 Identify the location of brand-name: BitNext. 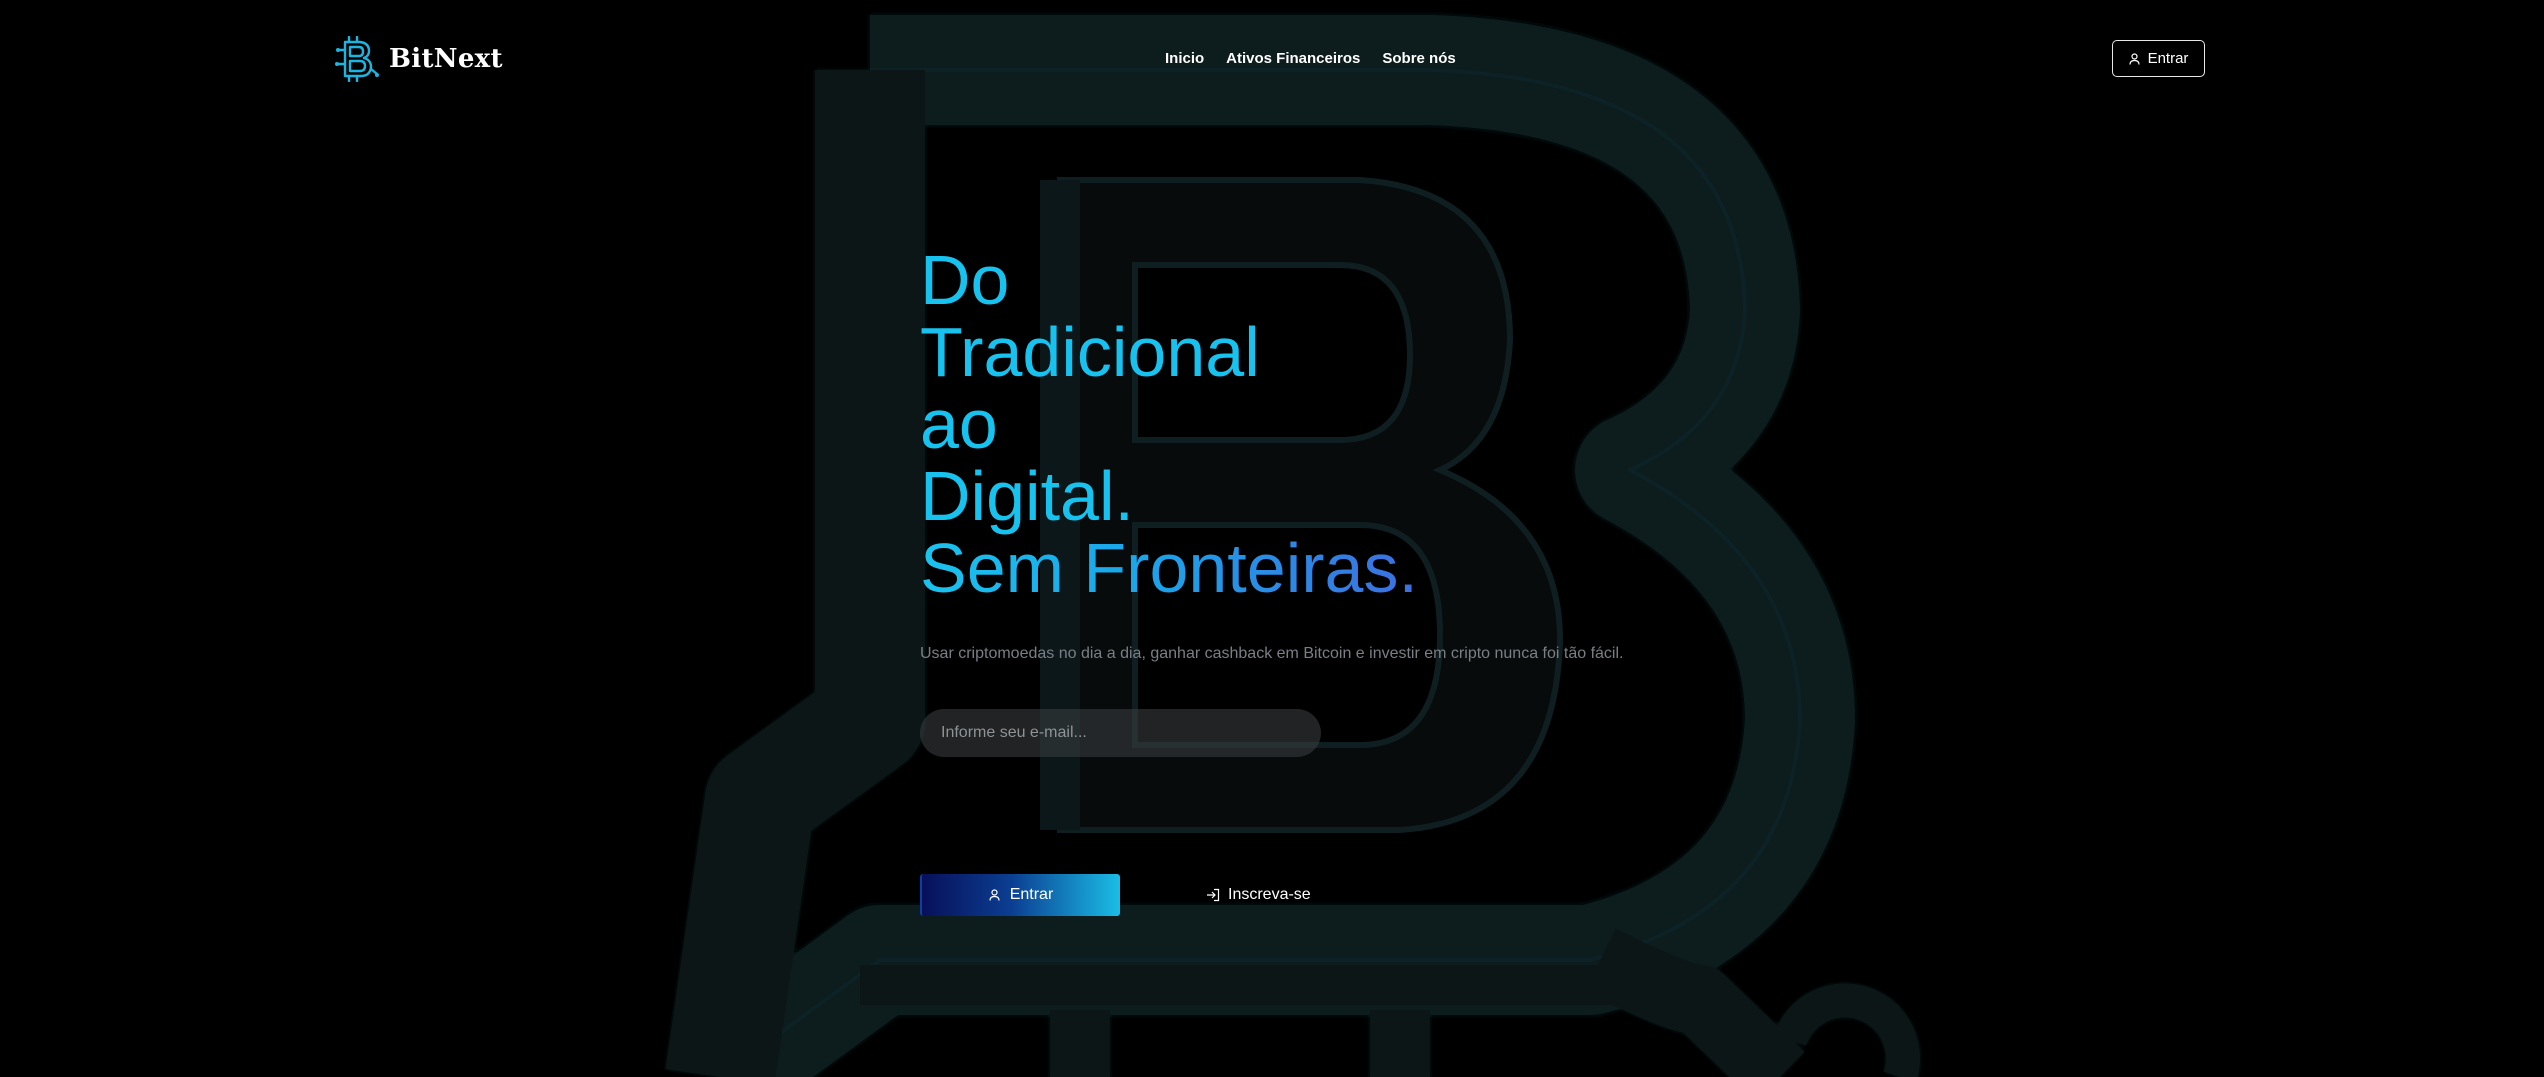
(446, 59).